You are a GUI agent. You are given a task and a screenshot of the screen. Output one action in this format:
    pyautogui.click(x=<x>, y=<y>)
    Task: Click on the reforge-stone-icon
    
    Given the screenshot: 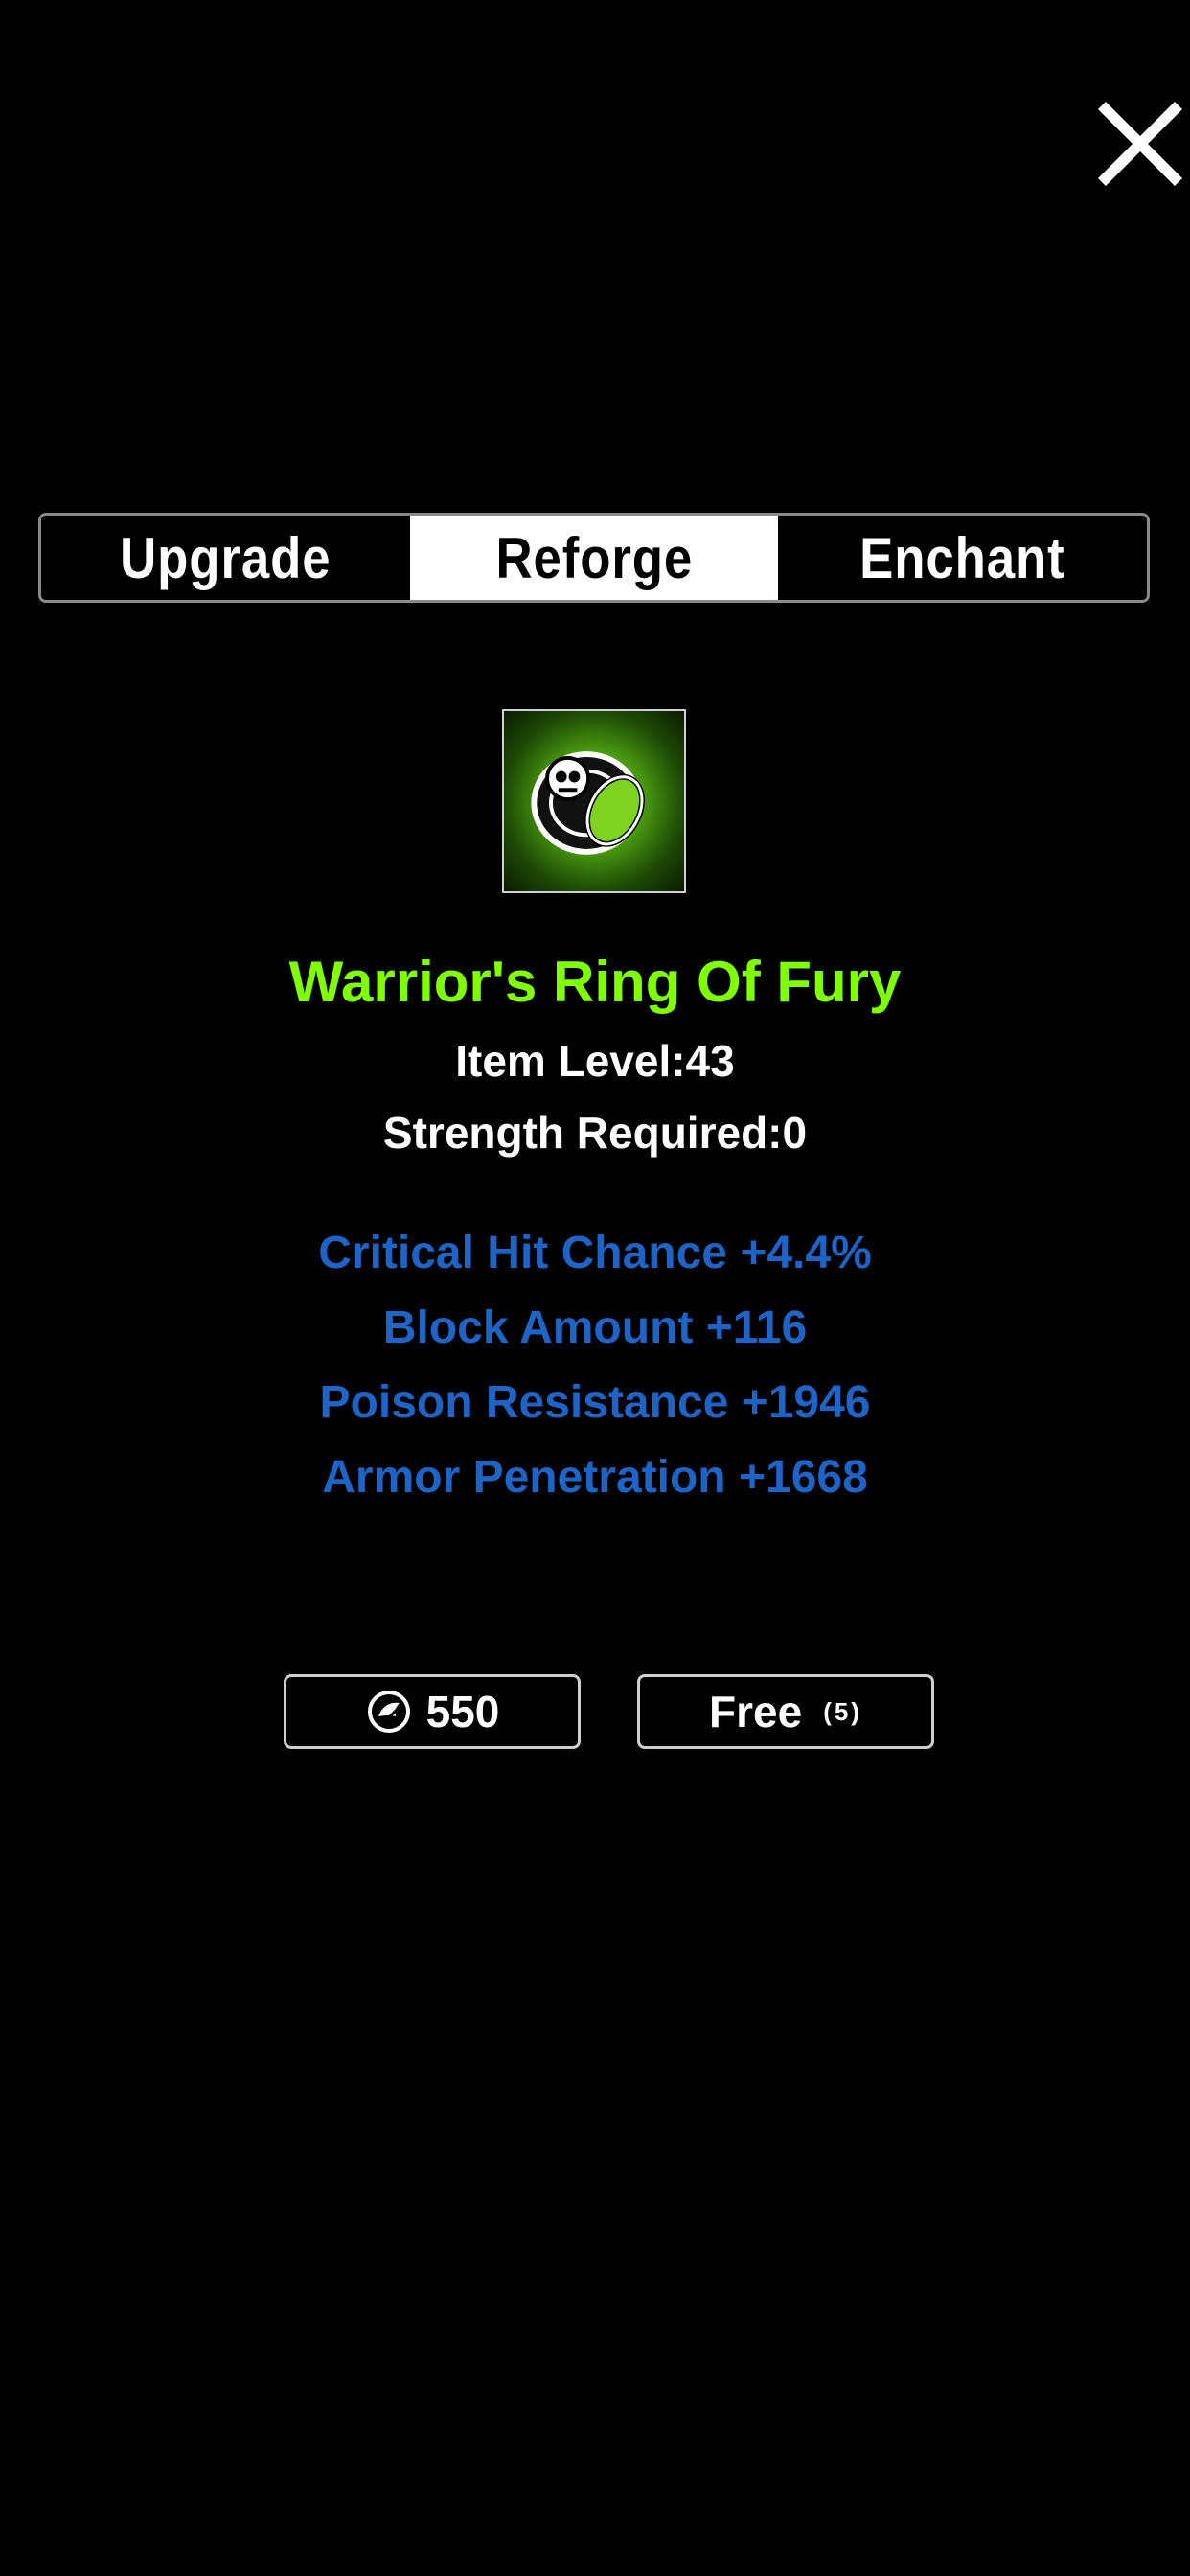 What is the action you would take?
    pyautogui.click(x=389, y=1712)
    